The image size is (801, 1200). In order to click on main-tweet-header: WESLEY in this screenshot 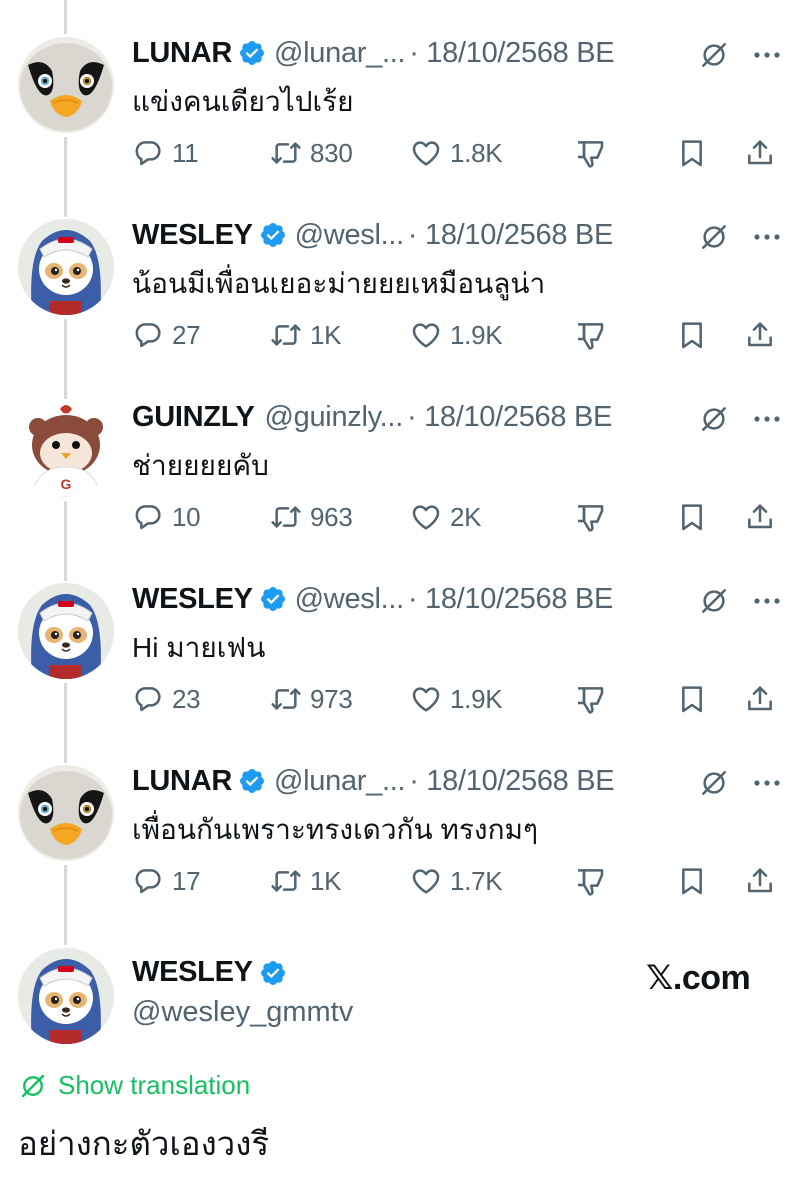, I will do `click(213, 972)`.